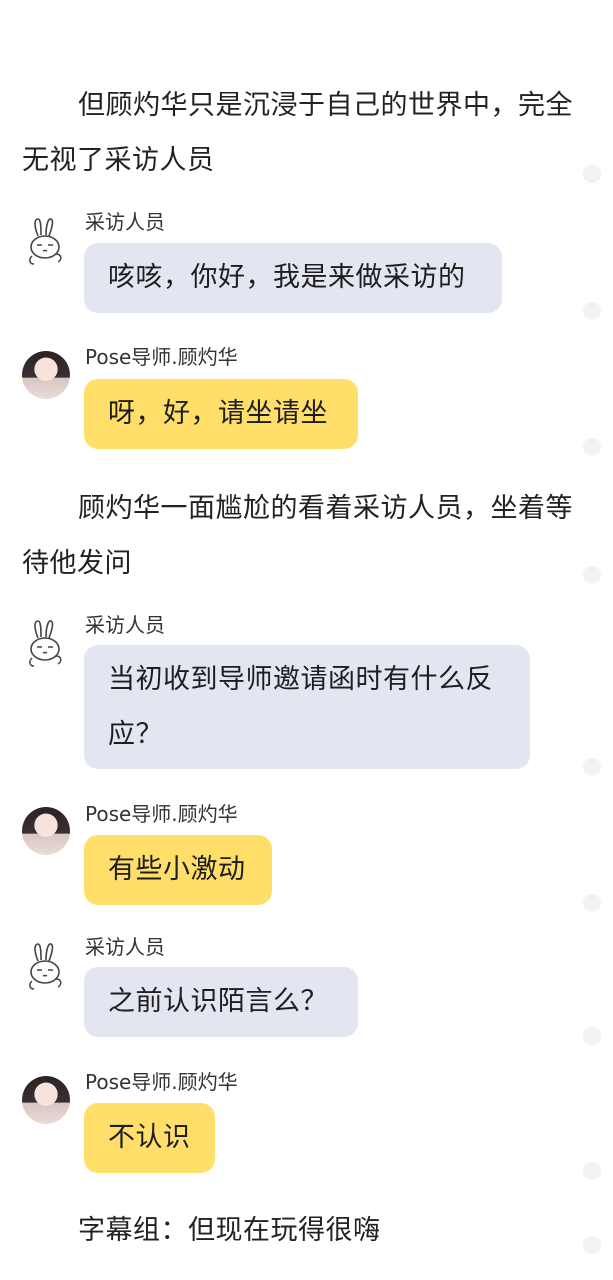  I want to click on narration-text: 顾灼华一面尴尬的看着采访人员，坐着等待他发问, so click(297, 536).